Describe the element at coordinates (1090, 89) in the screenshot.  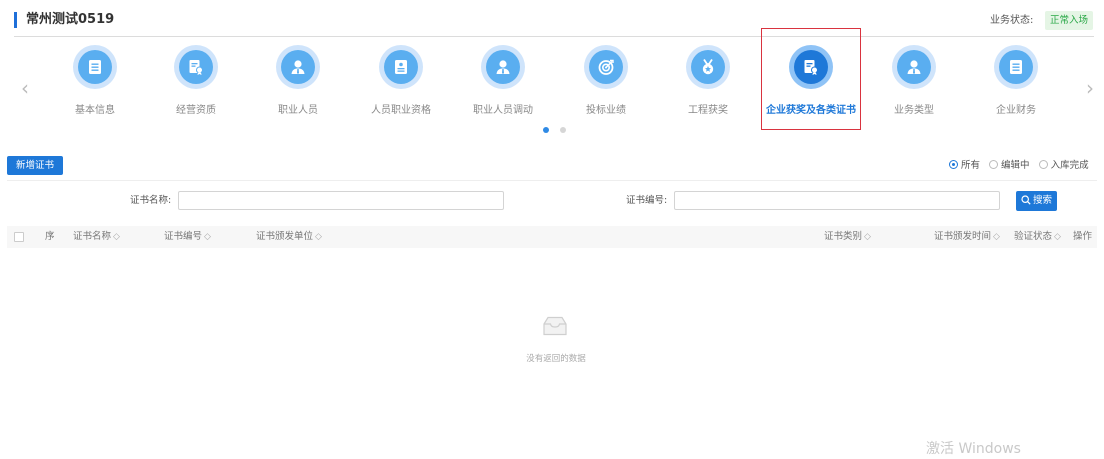
I see `carousel-next-arrow-icon: ›` at that location.